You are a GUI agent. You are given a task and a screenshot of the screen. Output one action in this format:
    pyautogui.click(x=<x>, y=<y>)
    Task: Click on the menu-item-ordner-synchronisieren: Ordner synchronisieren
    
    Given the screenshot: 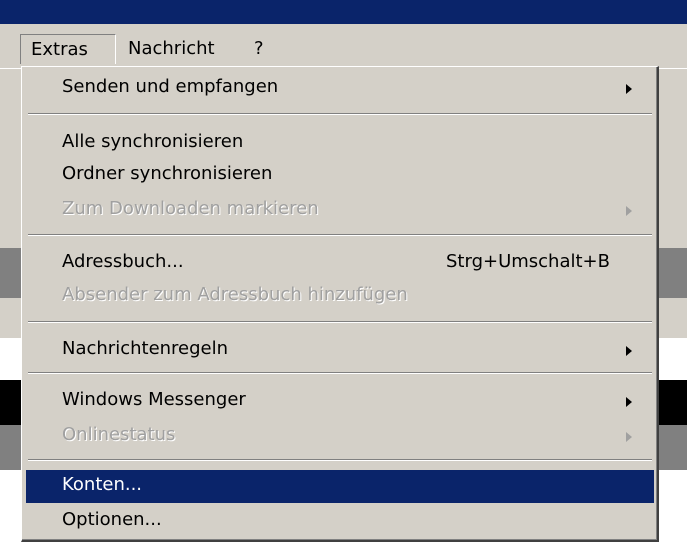 What is the action you would take?
    pyautogui.click(x=340, y=175)
    